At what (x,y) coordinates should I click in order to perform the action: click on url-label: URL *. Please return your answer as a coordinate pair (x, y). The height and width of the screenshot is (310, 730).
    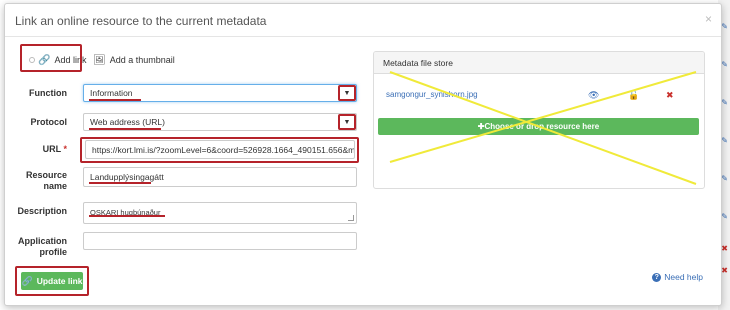
    Looking at the image, I should click on (36, 149).